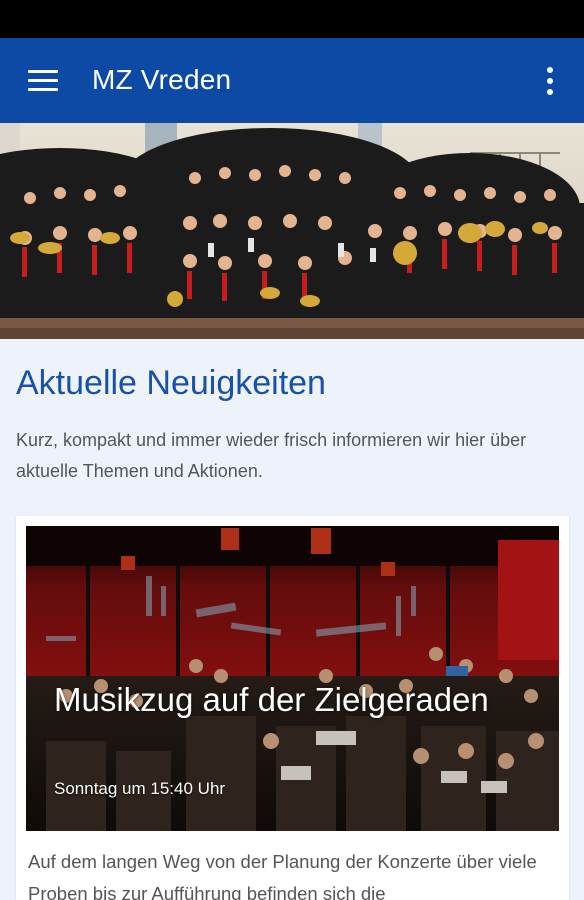 This screenshot has height=900, width=584. I want to click on news-card-title: Musikzug auf der Zielgeraden, so click(274, 700).